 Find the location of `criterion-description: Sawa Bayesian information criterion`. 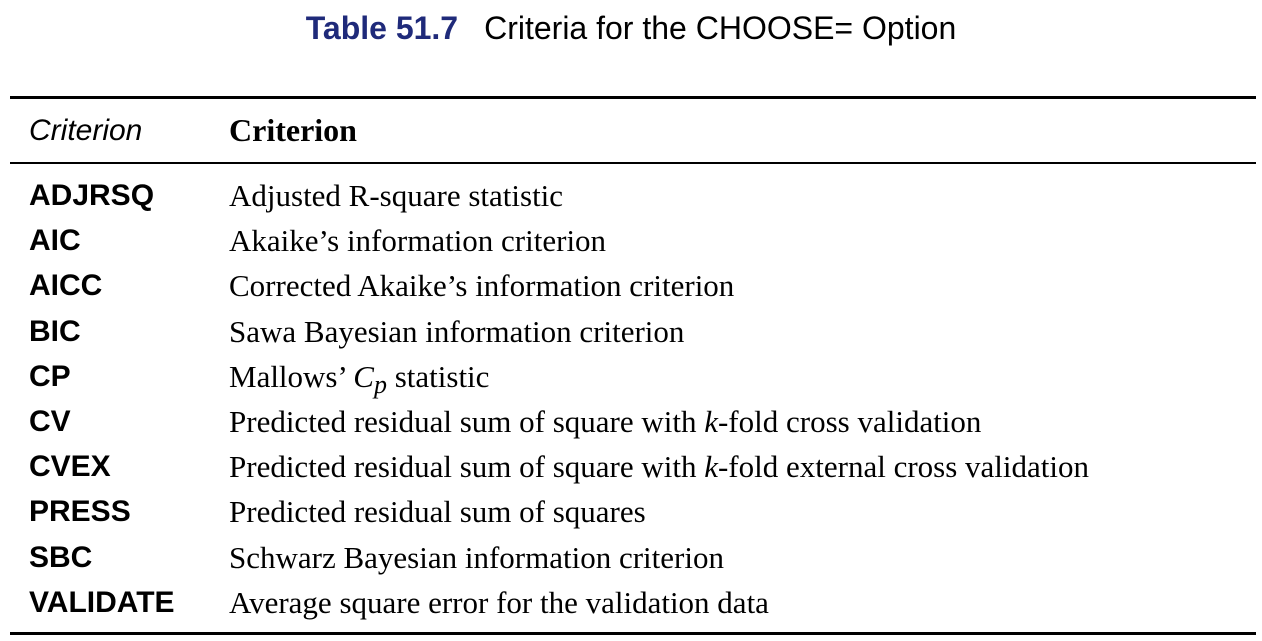

criterion-description: Sawa Bayesian information criterion is located at coordinates (456, 332).